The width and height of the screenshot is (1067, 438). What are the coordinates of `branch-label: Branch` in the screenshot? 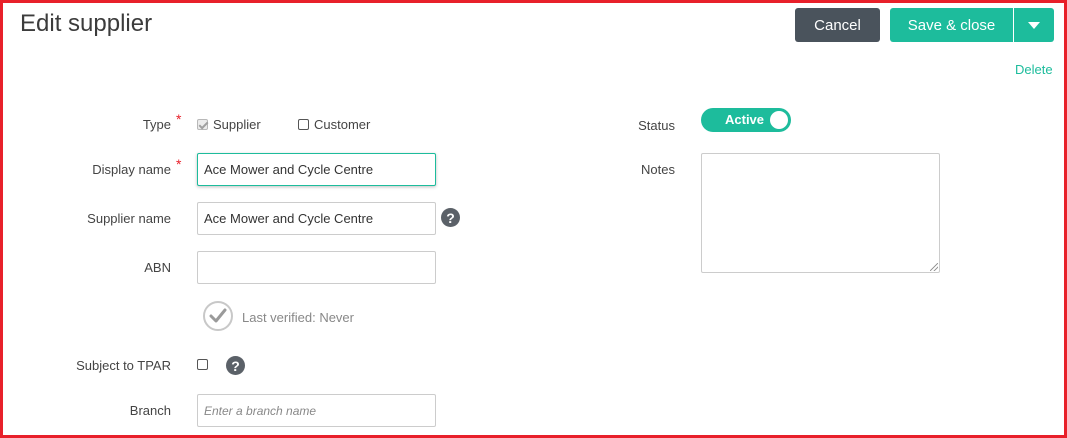 It's located at (150, 410).